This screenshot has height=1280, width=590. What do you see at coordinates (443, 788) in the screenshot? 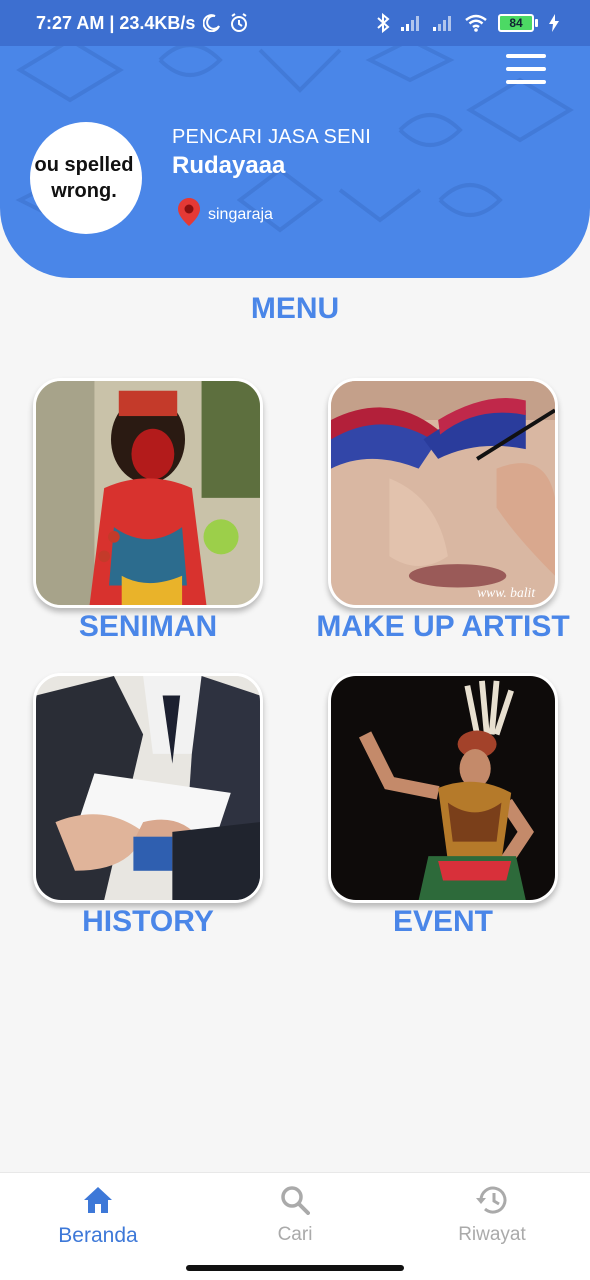
I see `event-image` at bounding box center [443, 788].